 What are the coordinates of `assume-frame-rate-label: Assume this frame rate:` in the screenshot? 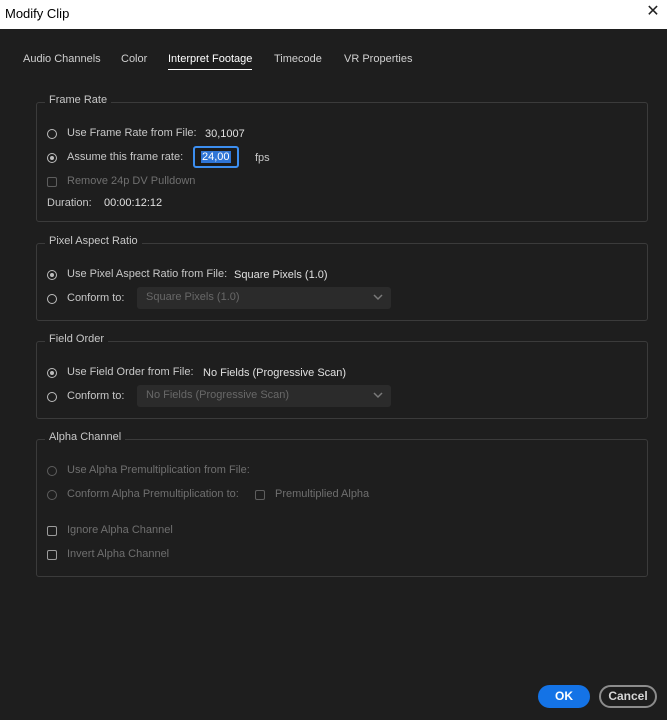 It's located at (125, 157).